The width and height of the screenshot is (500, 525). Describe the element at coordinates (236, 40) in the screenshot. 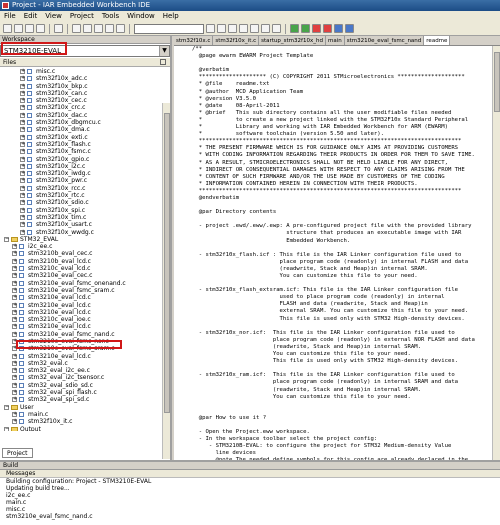

I see `editor-tab: stm32f10x_it.c` at that location.